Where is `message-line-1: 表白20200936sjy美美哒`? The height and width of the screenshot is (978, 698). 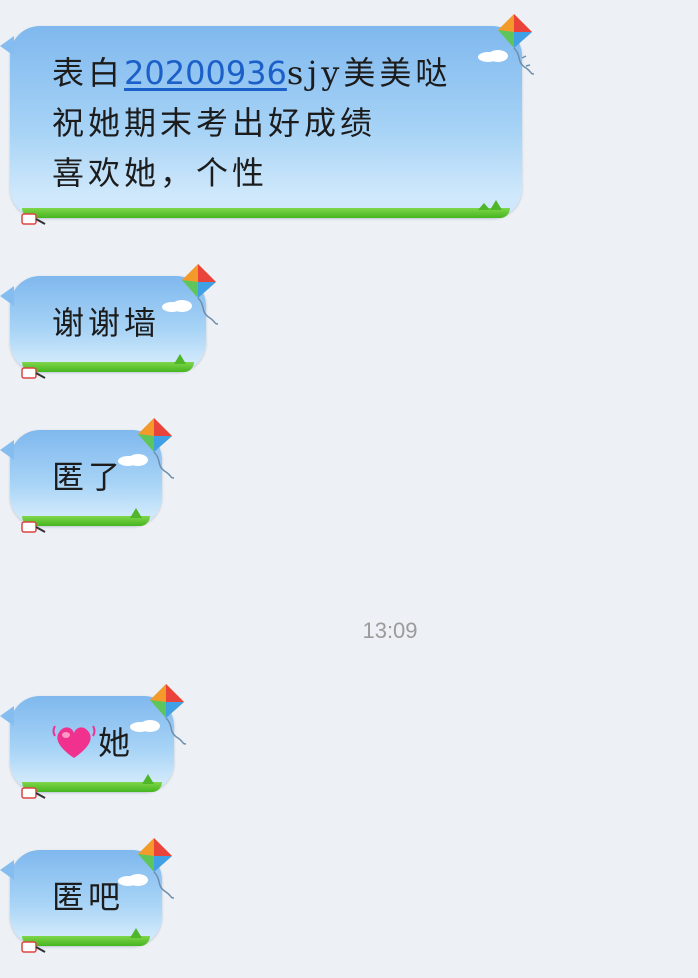 message-line-1: 表白20200936sjy美美哒 is located at coordinates (267, 73).